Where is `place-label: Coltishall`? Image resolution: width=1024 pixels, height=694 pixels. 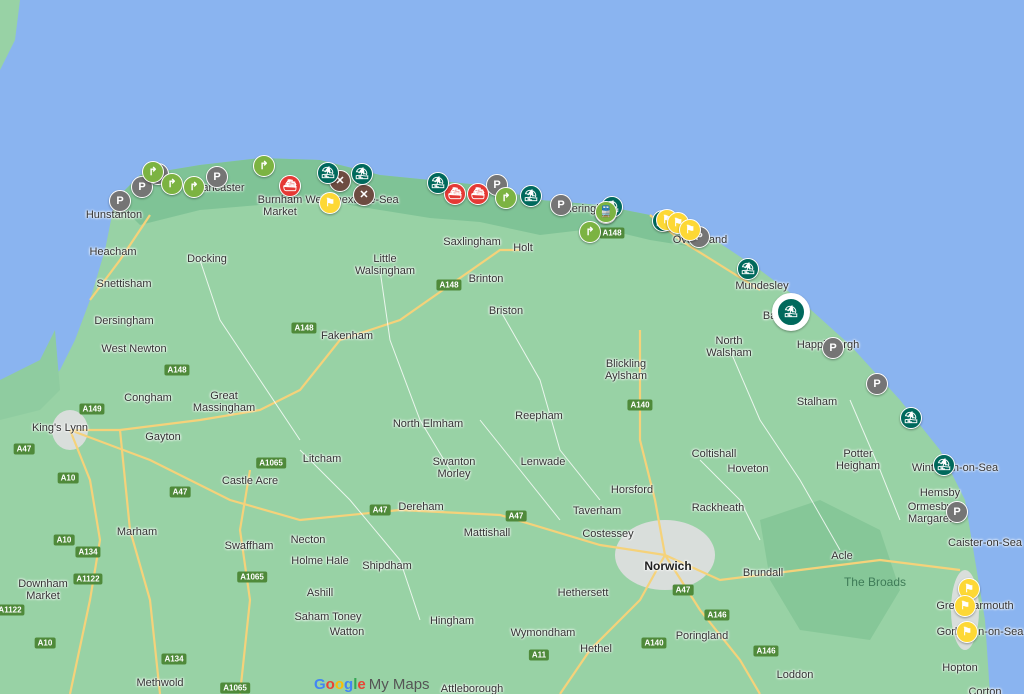
place-label: Coltishall is located at coordinates (714, 454).